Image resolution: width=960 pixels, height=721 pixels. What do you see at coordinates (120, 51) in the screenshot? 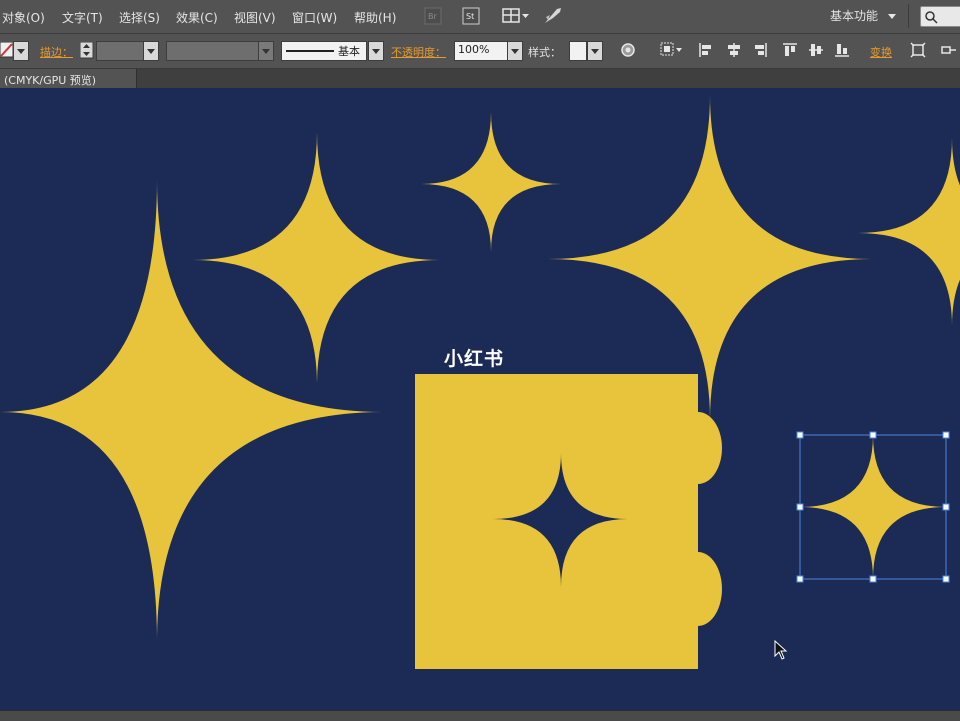
I see `stroke-weight-field` at bounding box center [120, 51].